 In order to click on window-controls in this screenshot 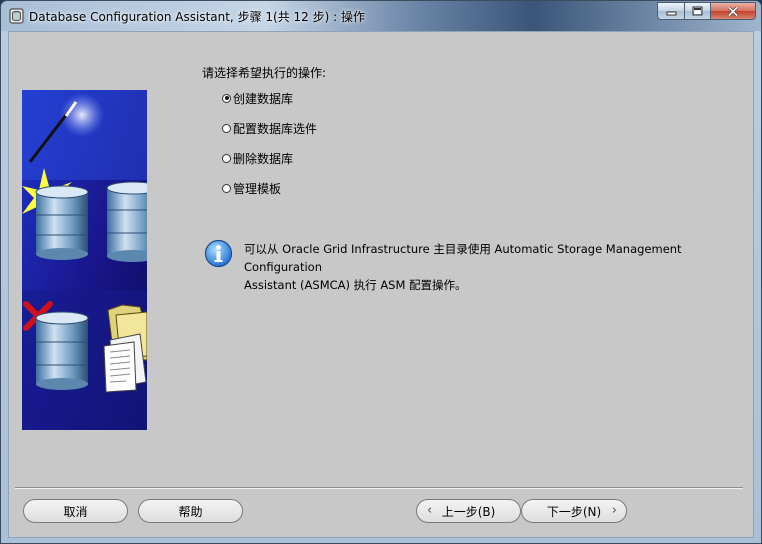, I will do `click(706, 11)`.